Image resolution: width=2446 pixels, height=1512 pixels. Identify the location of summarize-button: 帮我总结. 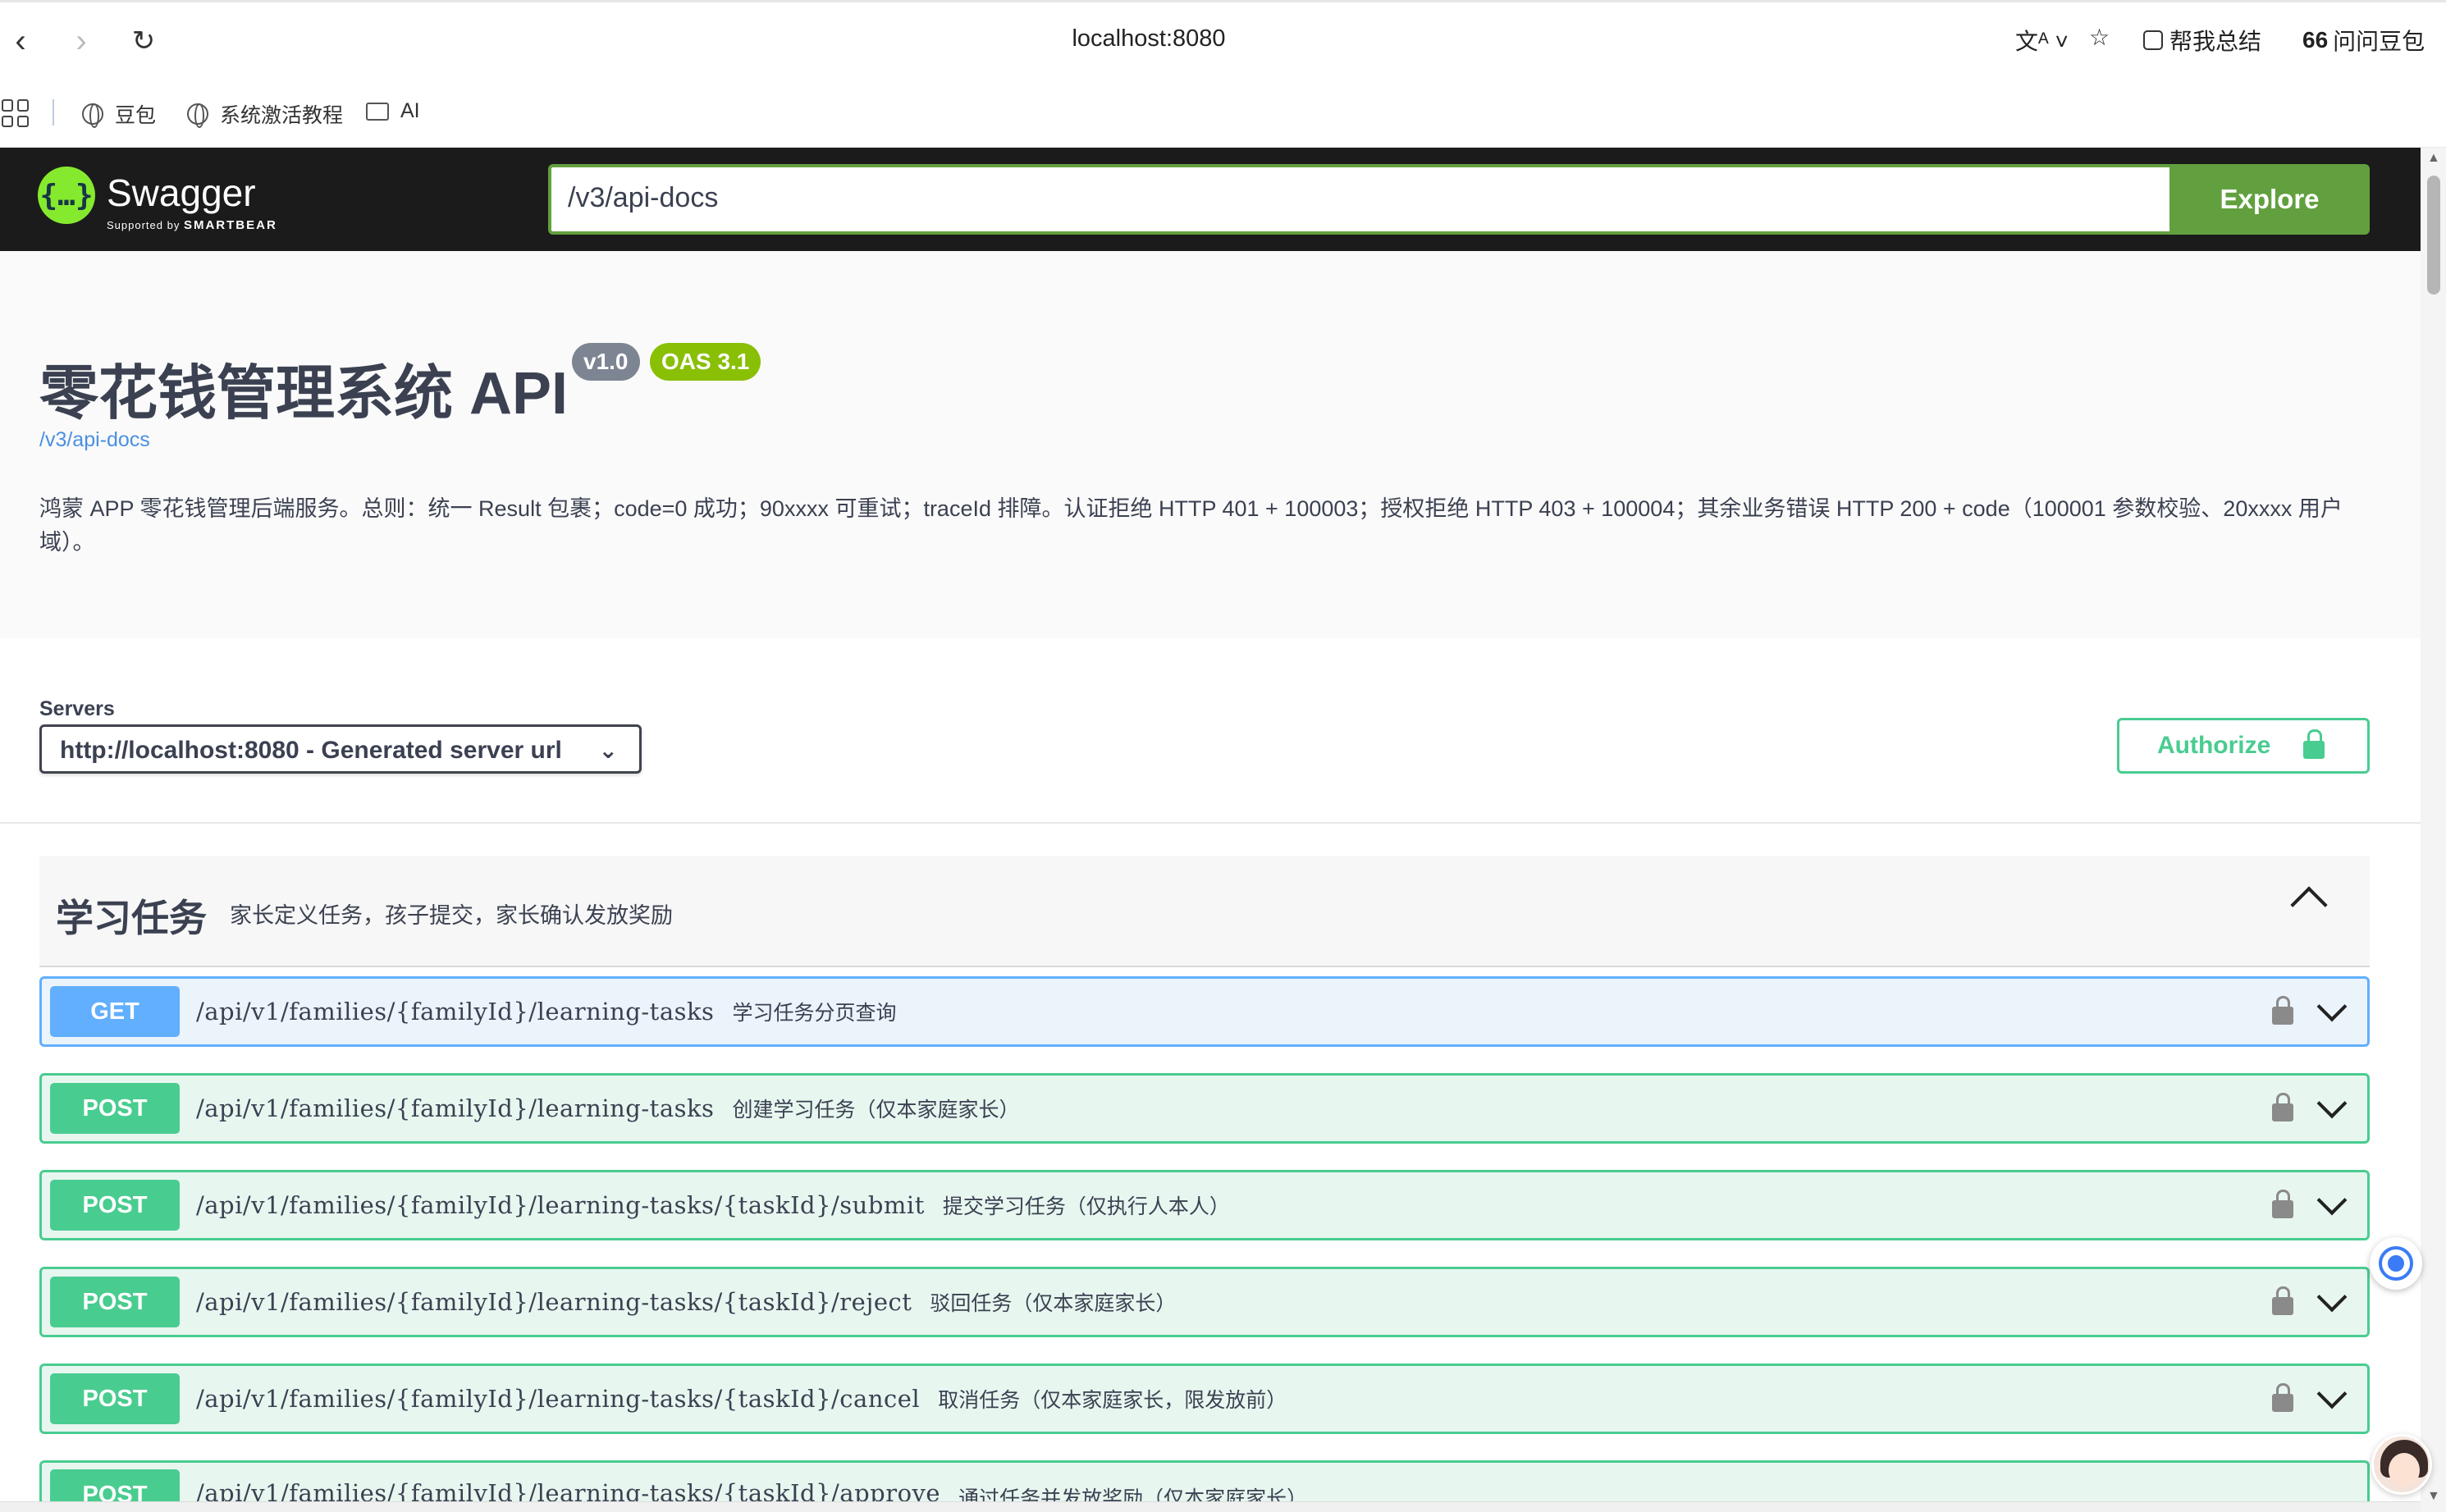
(2202, 40).